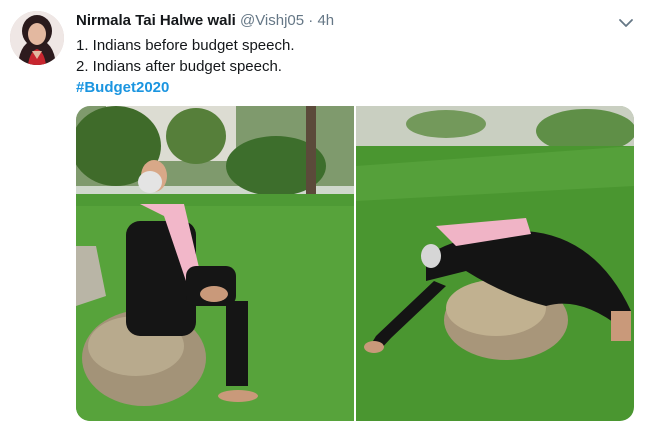 The width and height of the screenshot is (647, 431). Describe the element at coordinates (325, 20) in the screenshot. I see `timestamp: 4h` at that location.